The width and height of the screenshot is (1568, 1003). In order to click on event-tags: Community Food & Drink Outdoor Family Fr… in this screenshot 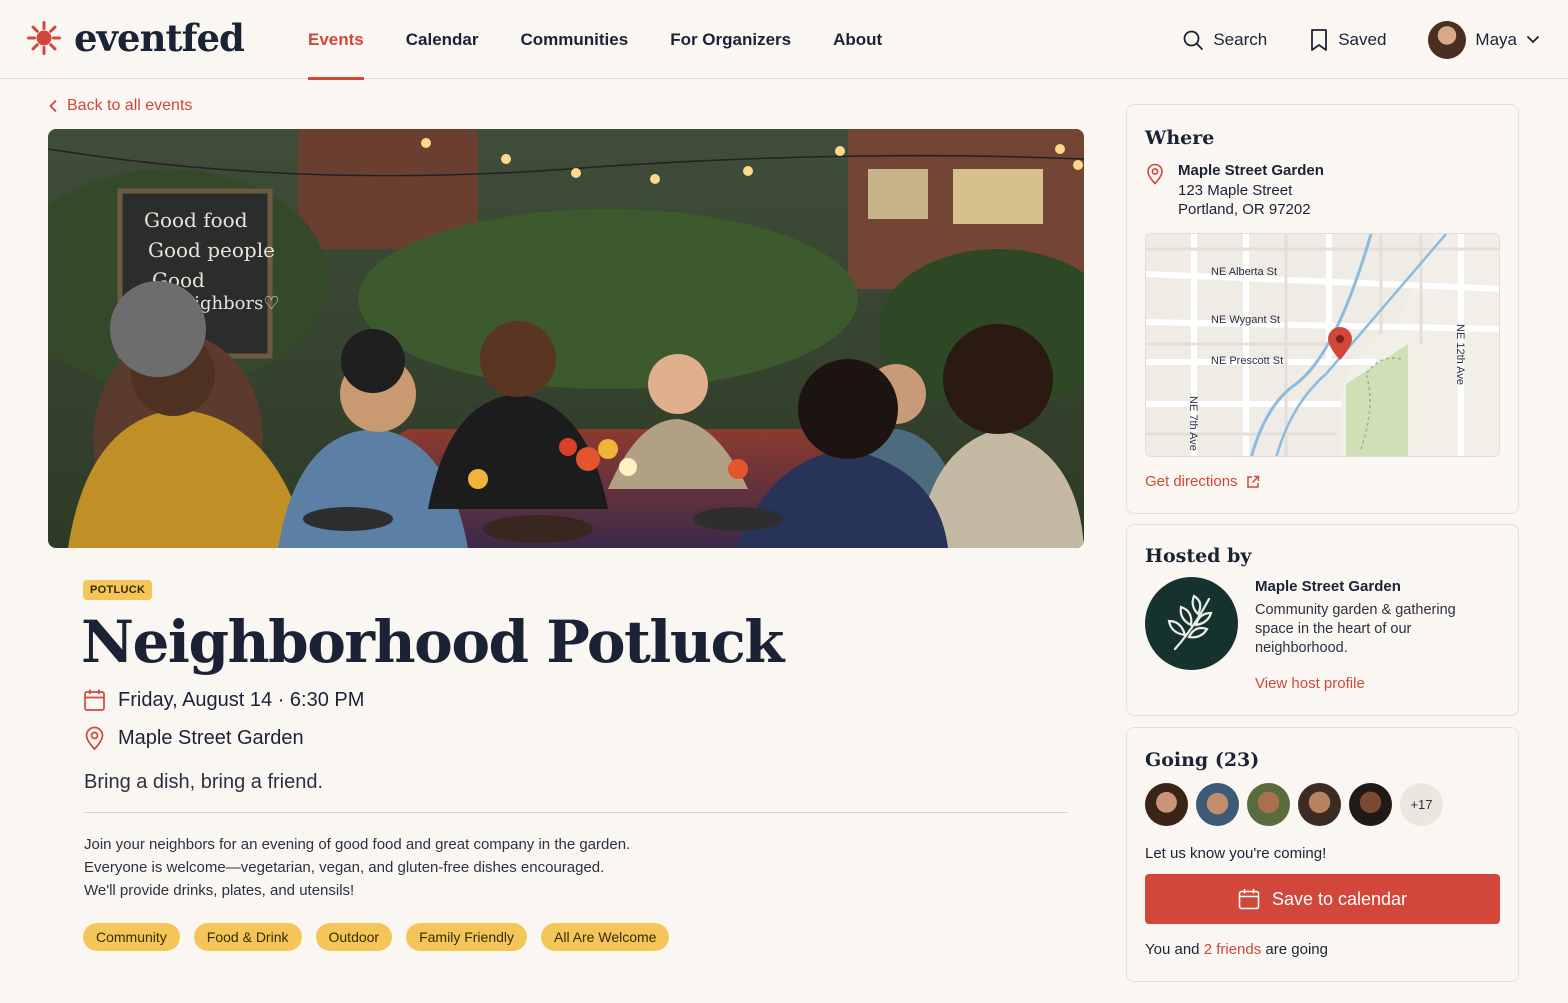, I will do `click(376, 937)`.